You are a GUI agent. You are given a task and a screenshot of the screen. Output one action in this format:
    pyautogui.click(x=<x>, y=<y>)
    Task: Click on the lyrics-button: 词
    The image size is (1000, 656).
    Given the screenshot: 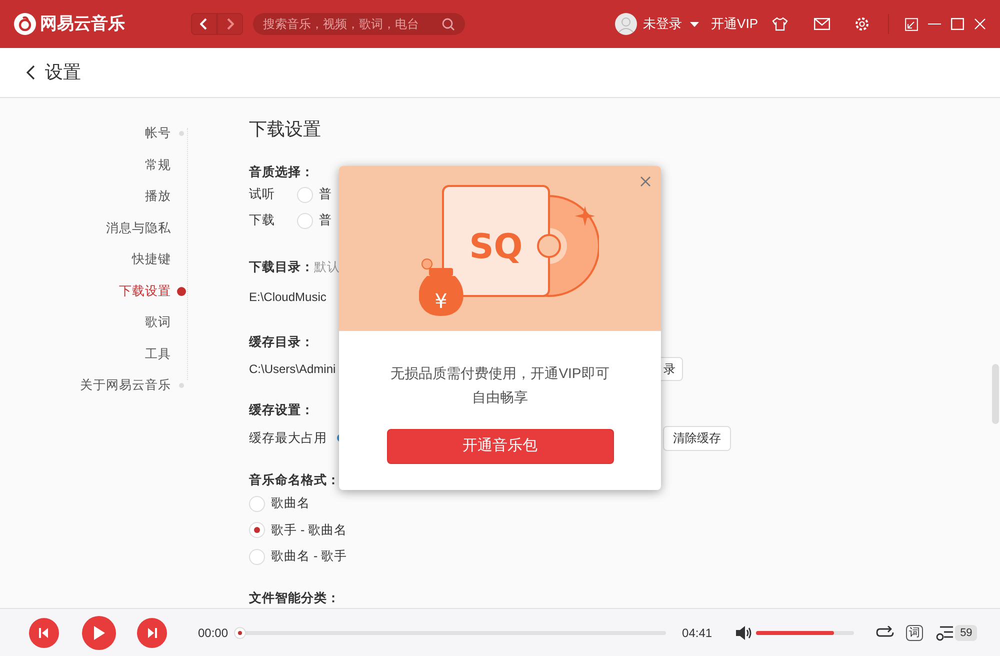 What is the action you would take?
    pyautogui.click(x=915, y=632)
    